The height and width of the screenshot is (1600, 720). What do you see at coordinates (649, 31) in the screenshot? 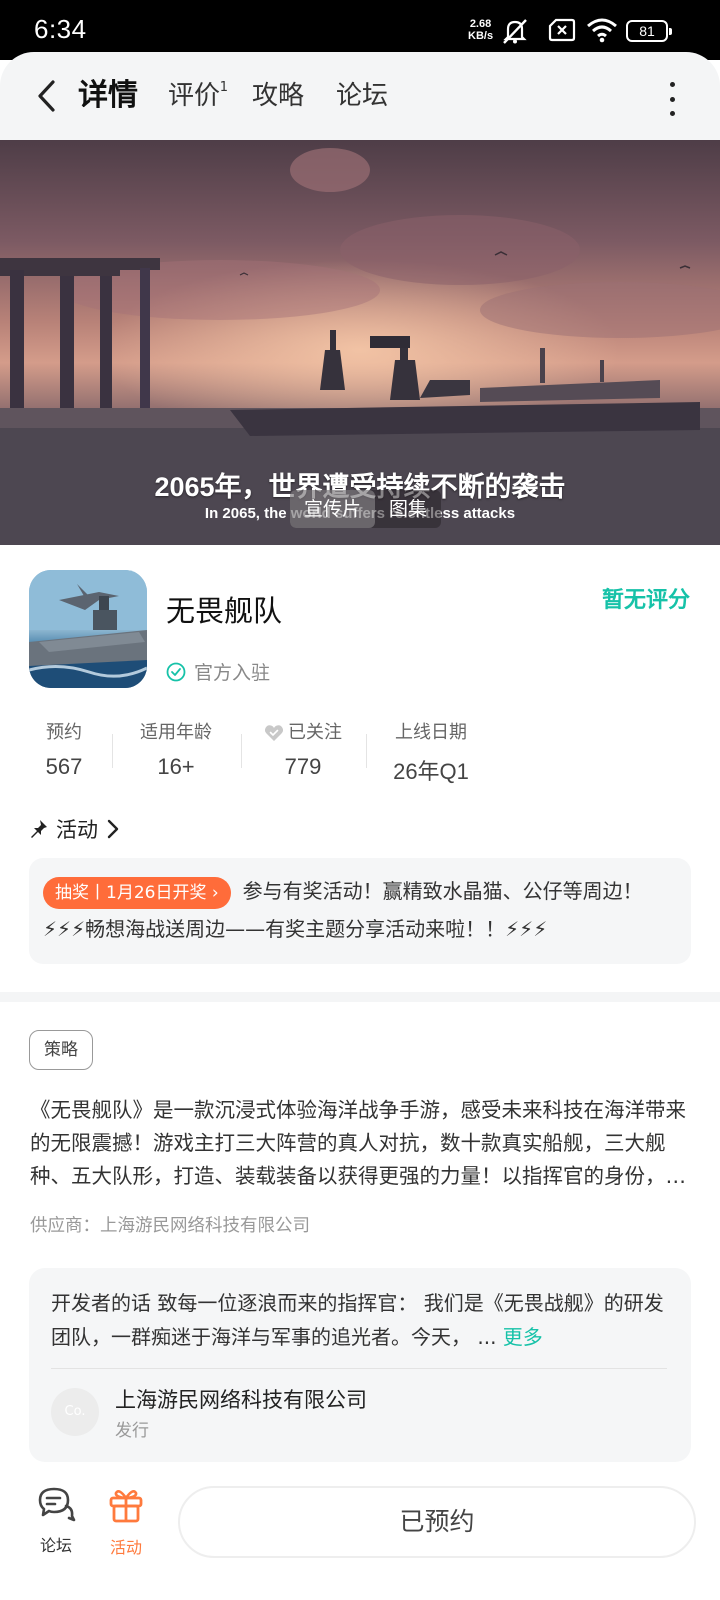
I see `battery-indicator: 81` at bounding box center [649, 31].